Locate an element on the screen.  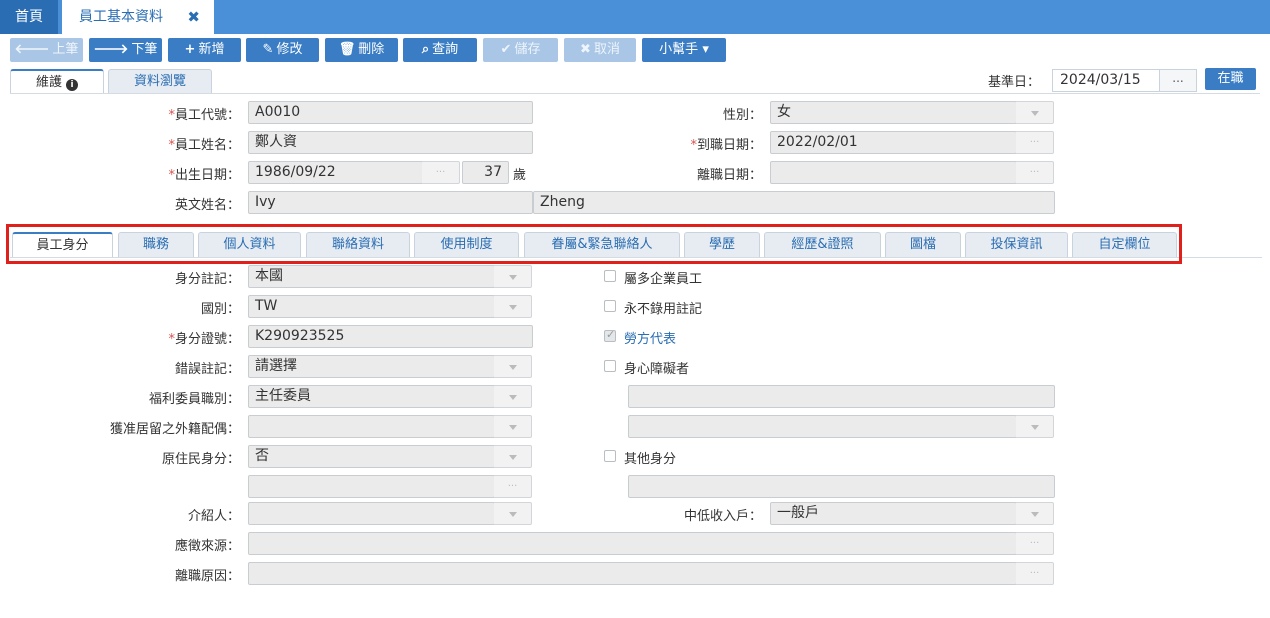
tab-employee-basic-data: 員工基本資料 ✖ is located at coordinates (138, 17).